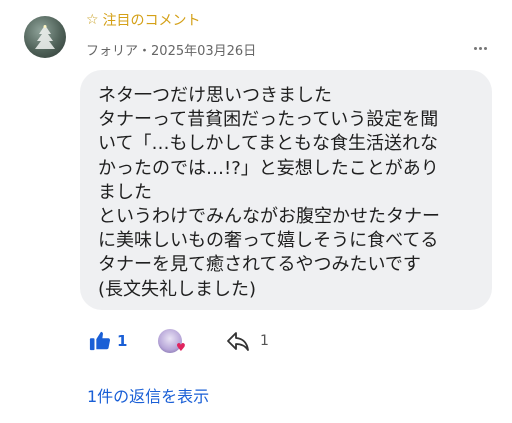 This screenshot has width=512, height=423. I want to click on heart-icon: ♥, so click(181, 347).